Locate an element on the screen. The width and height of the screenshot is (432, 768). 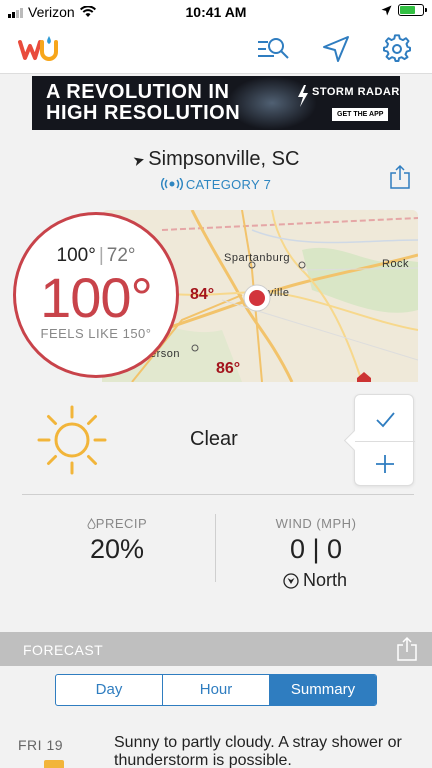
location-title: ➤ Simpsonville, SC is located at coordinates (216, 159).